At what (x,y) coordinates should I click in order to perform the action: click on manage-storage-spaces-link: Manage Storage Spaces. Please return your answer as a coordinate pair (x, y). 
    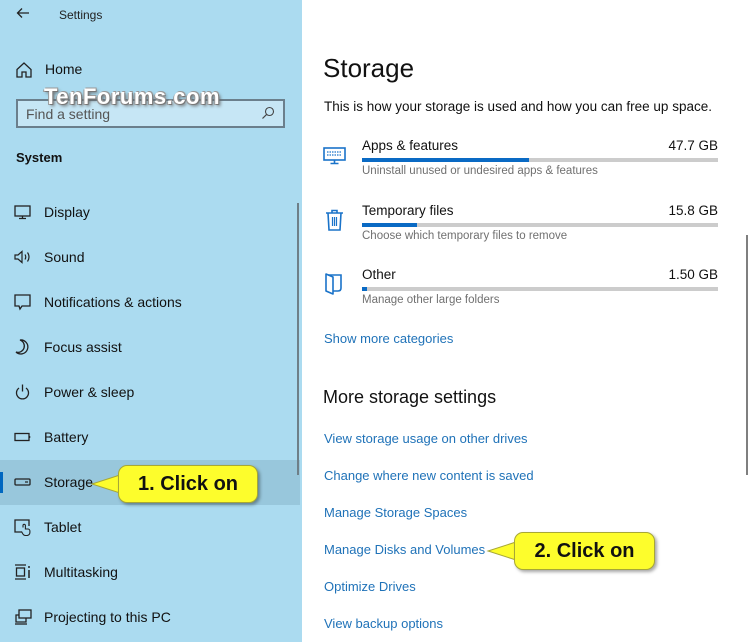
    Looking at the image, I should click on (395, 512).